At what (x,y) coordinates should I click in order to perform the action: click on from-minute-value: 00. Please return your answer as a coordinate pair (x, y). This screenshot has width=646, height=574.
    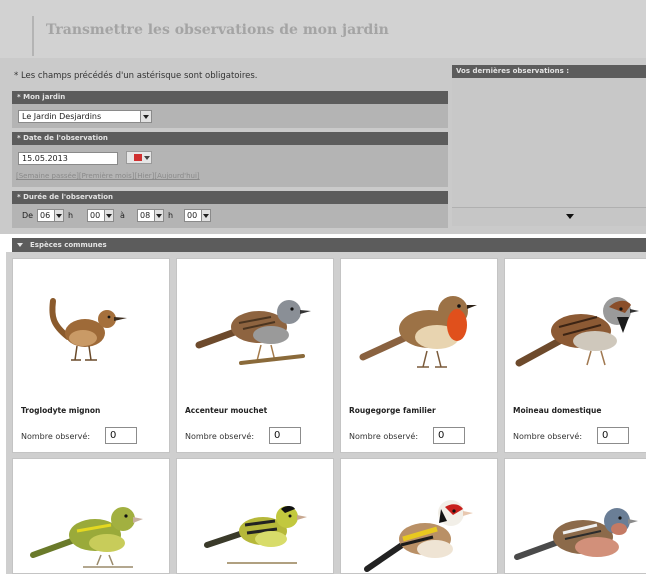
    Looking at the image, I should click on (95, 215).